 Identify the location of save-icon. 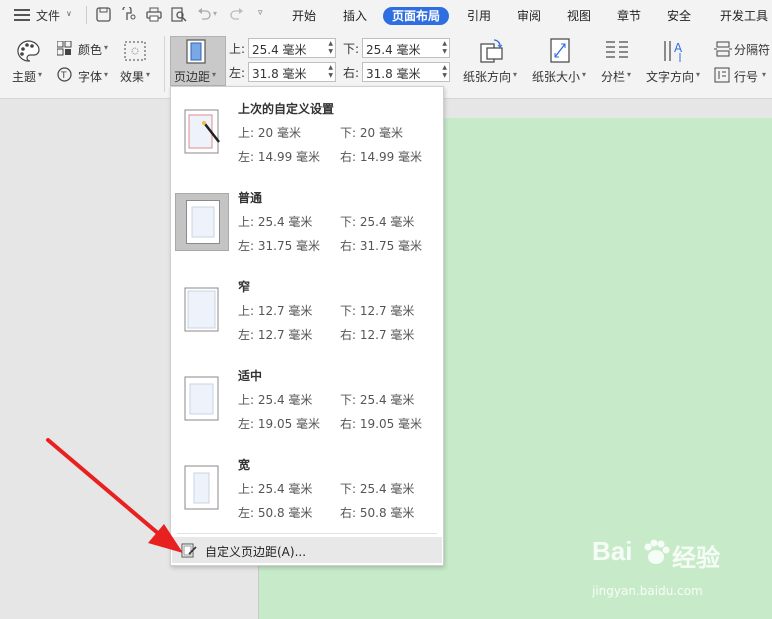
(103, 14).